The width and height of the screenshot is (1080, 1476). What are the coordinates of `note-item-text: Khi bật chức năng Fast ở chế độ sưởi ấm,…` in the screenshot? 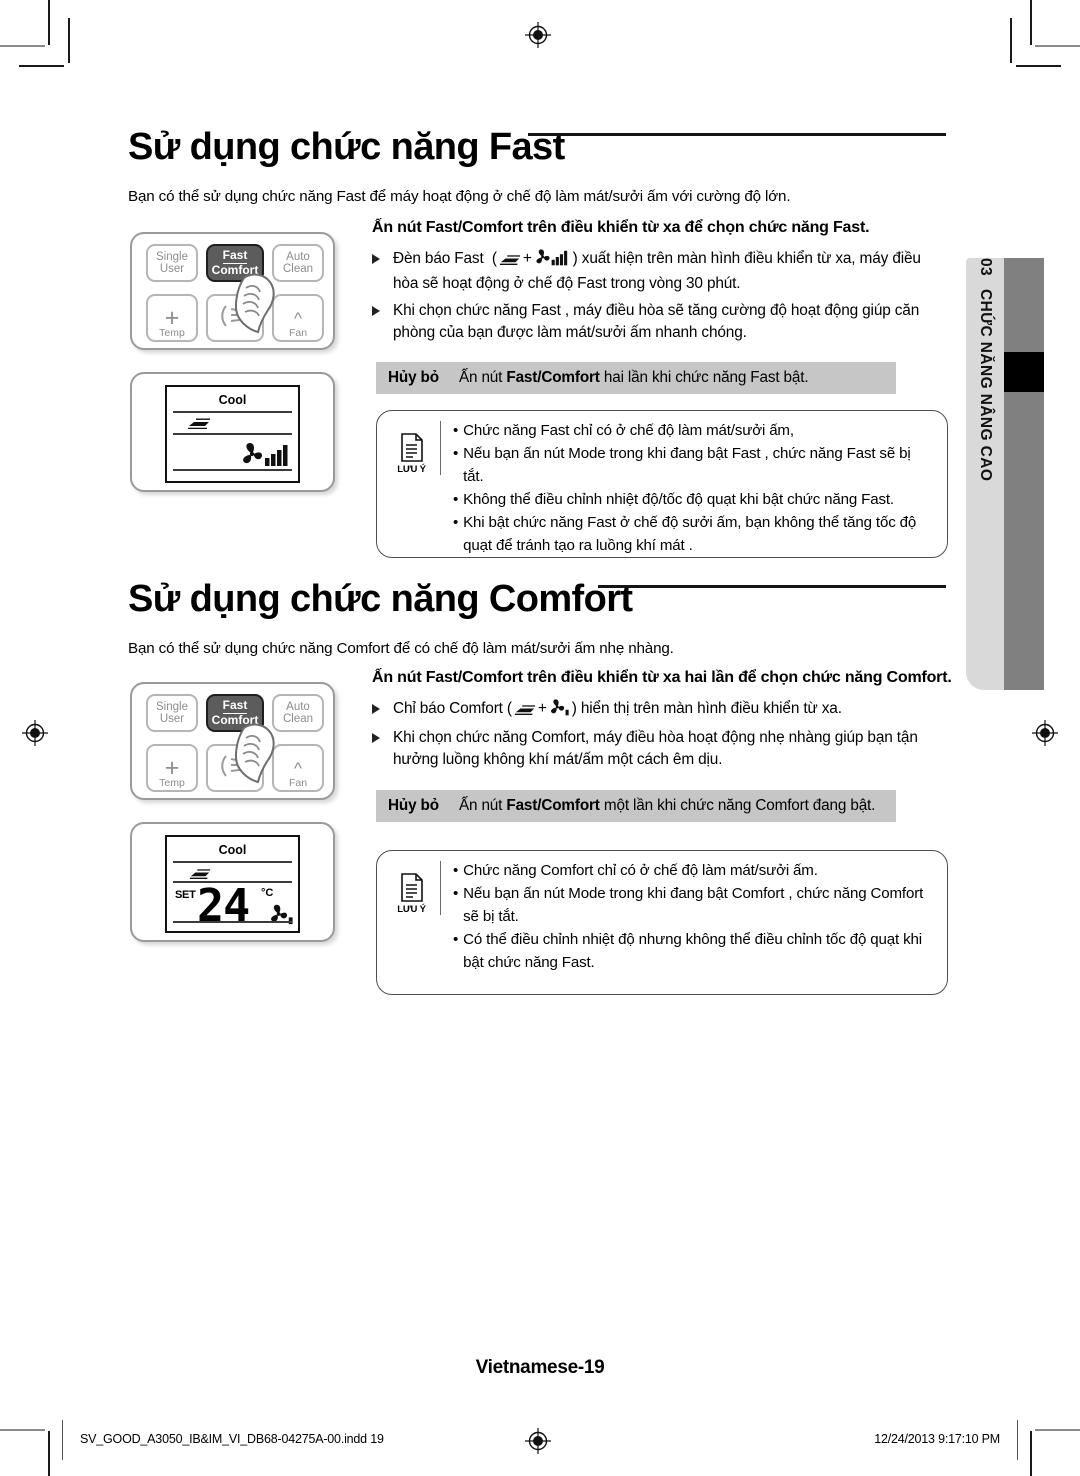 It's located at (690, 533).